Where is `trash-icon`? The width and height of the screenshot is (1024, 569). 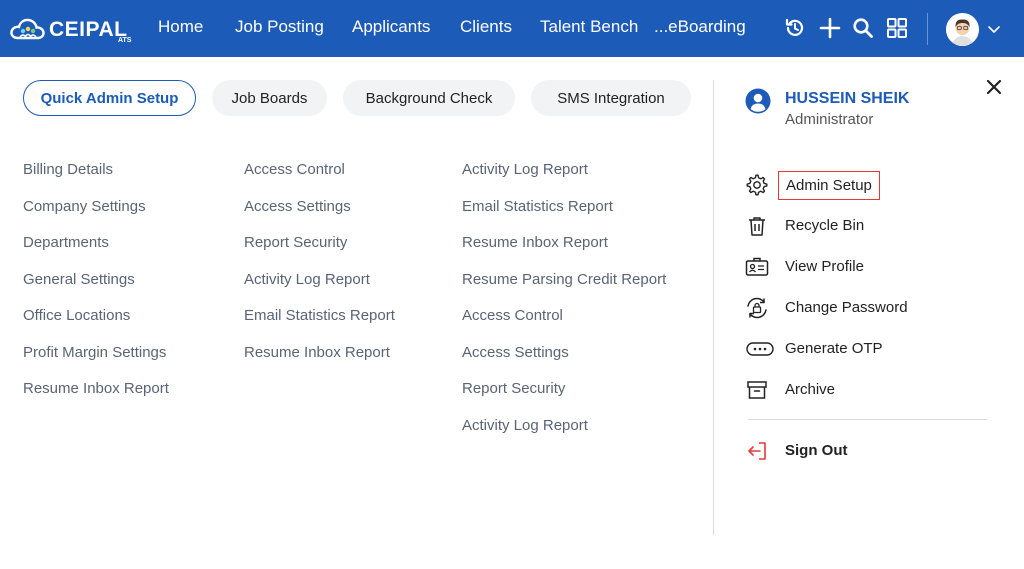
trash-icon is located at coordinates (757, 226).